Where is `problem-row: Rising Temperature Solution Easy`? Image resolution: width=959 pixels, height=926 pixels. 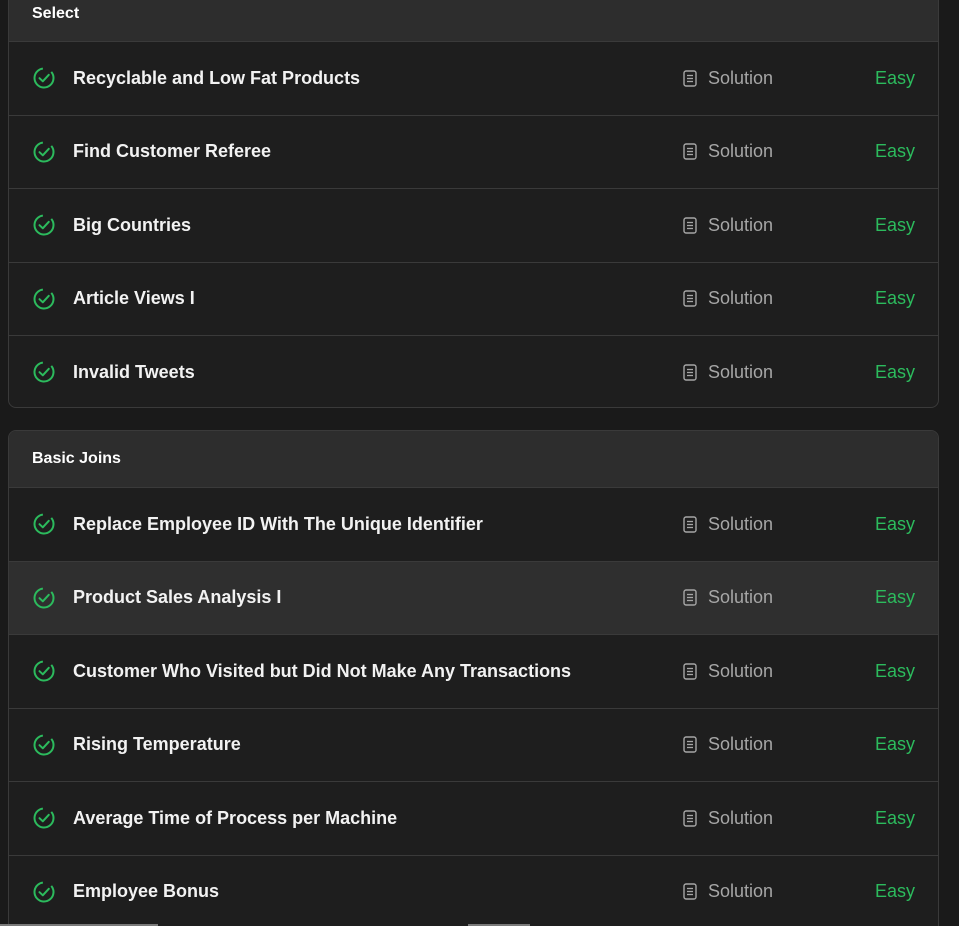
problem-row: Rising Temperature Solution Easy is located at coordinates (473, 744).